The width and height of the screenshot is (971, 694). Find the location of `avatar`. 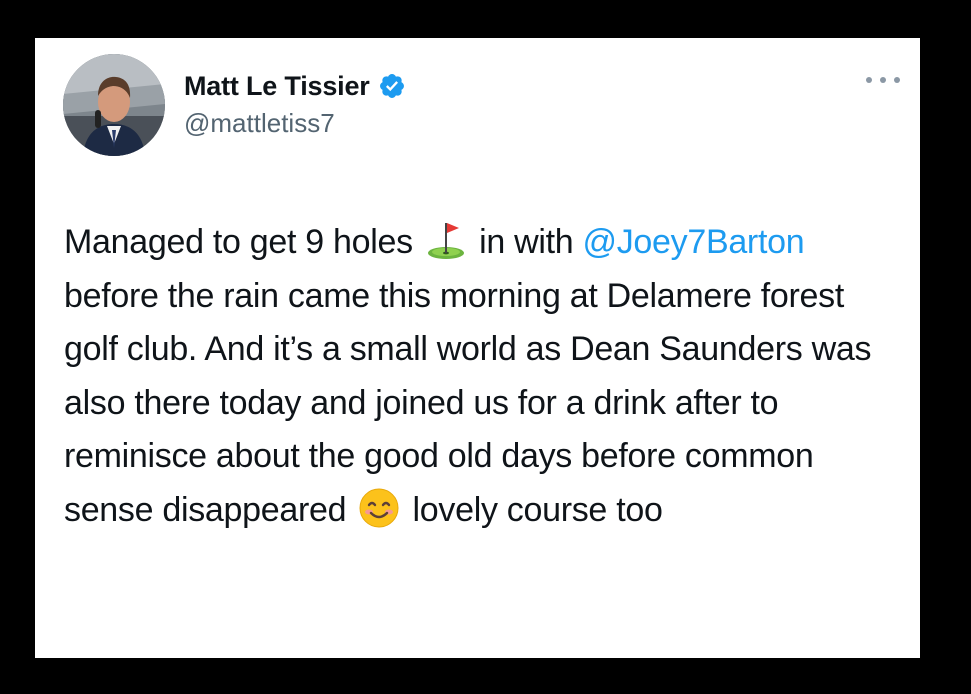

avatar is located at coordinates (114, 105).